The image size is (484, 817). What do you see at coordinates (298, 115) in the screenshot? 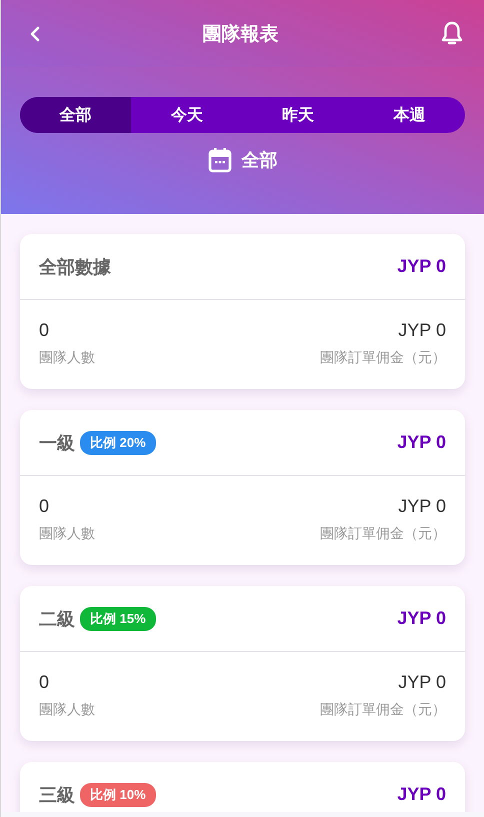
I see `tab: 昨天` at bounding box center [298, 115].